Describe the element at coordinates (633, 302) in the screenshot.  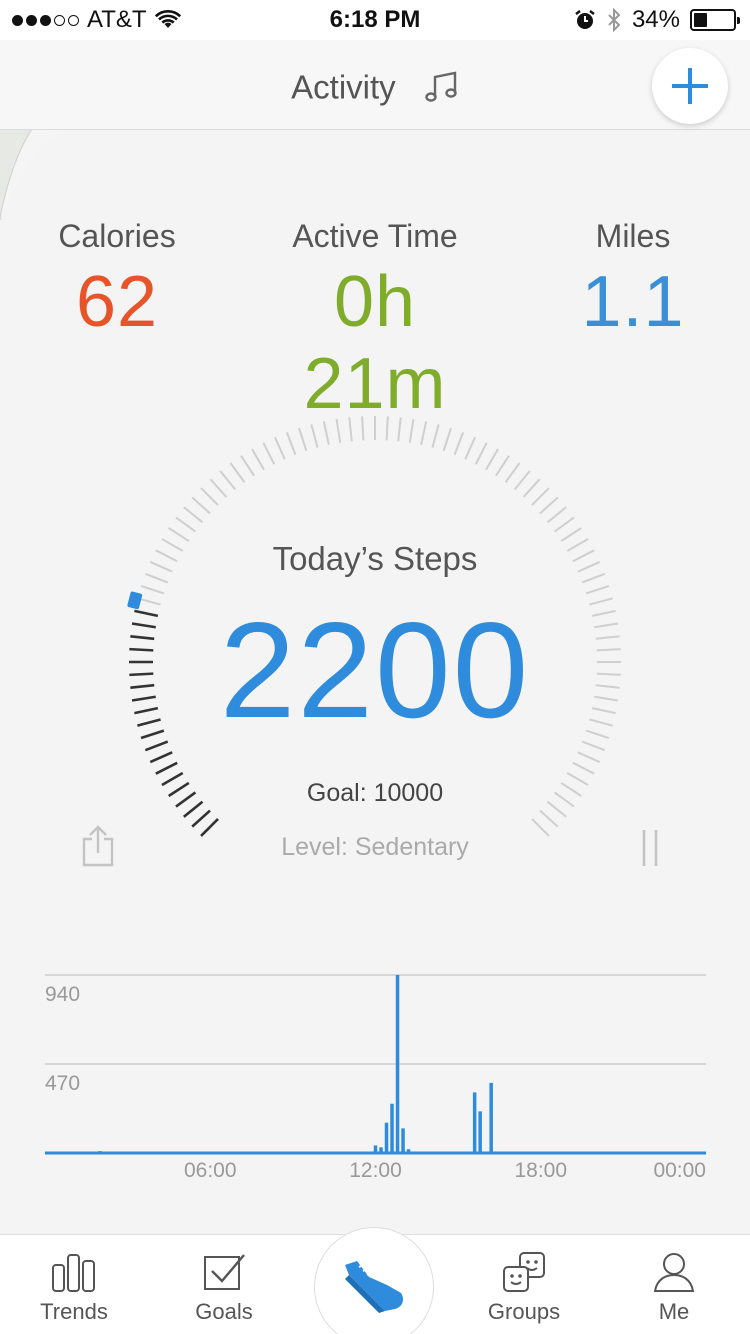
I see `miles-value: 1.1` at that location.